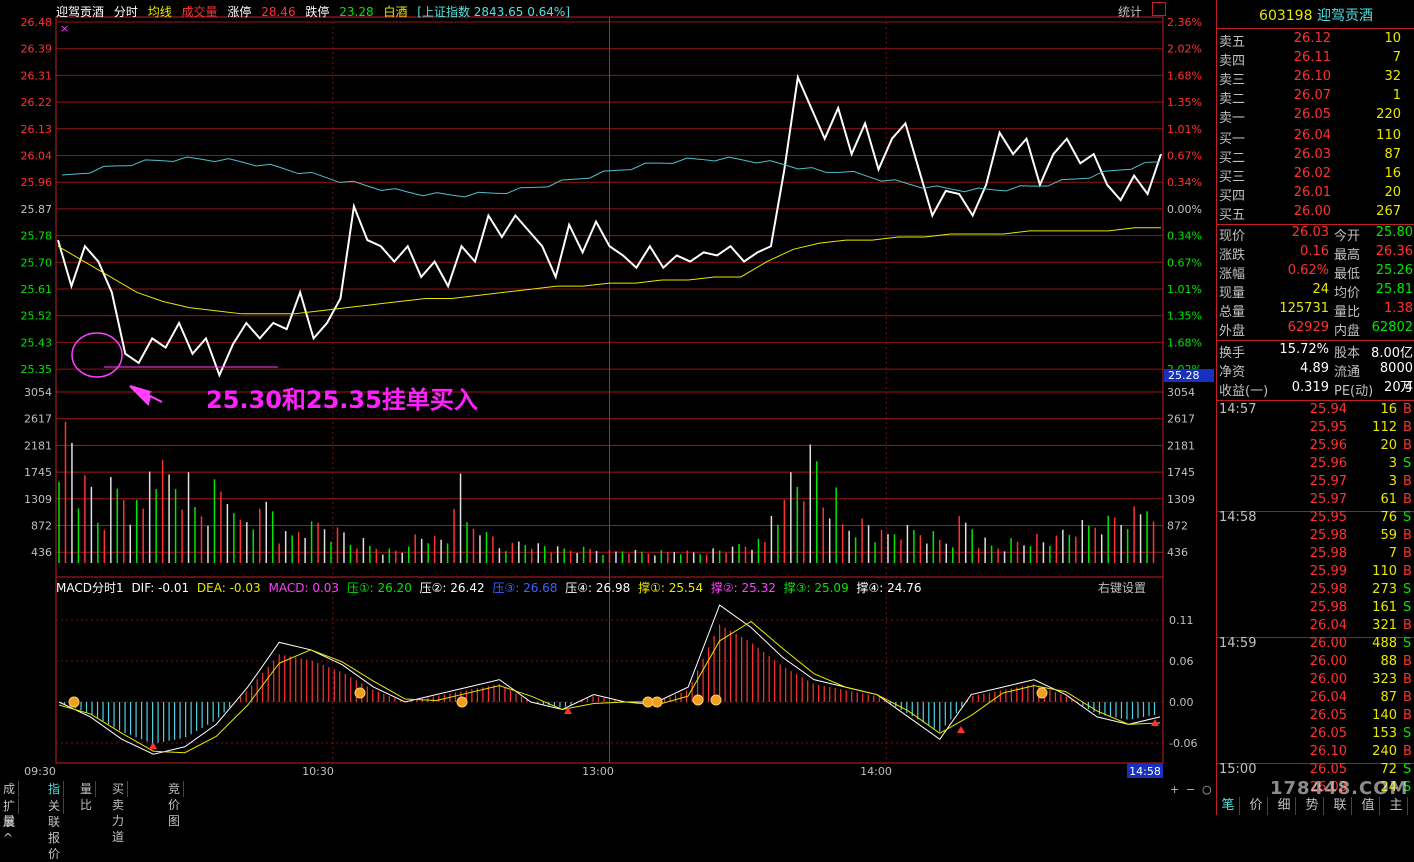 This screenshot has width=1414, height=862. Describe the element at coordinates (1315, 681) in the screenshot. I see `tick-row: 26.00 323 B` at that location.